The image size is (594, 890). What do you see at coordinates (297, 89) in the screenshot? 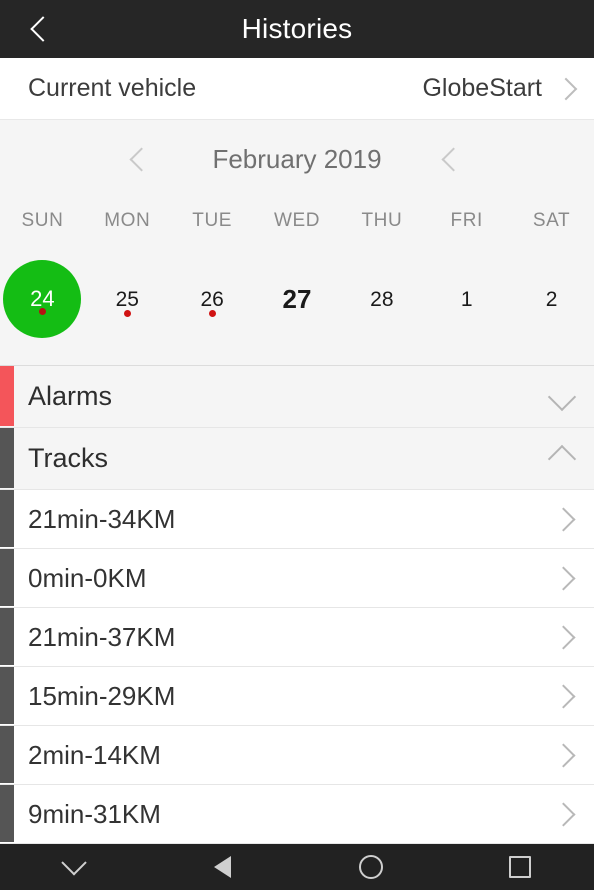
I see `current-vehicle-row: Current vehicle GlobeStart` at bounding box center [297, 89].